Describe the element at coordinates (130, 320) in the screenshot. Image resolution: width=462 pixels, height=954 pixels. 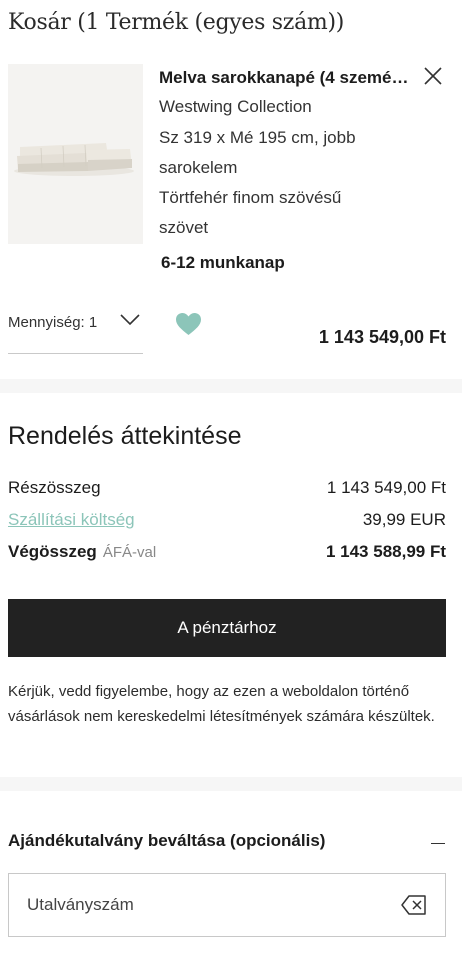
I see `chevron-down-icon` at that location.